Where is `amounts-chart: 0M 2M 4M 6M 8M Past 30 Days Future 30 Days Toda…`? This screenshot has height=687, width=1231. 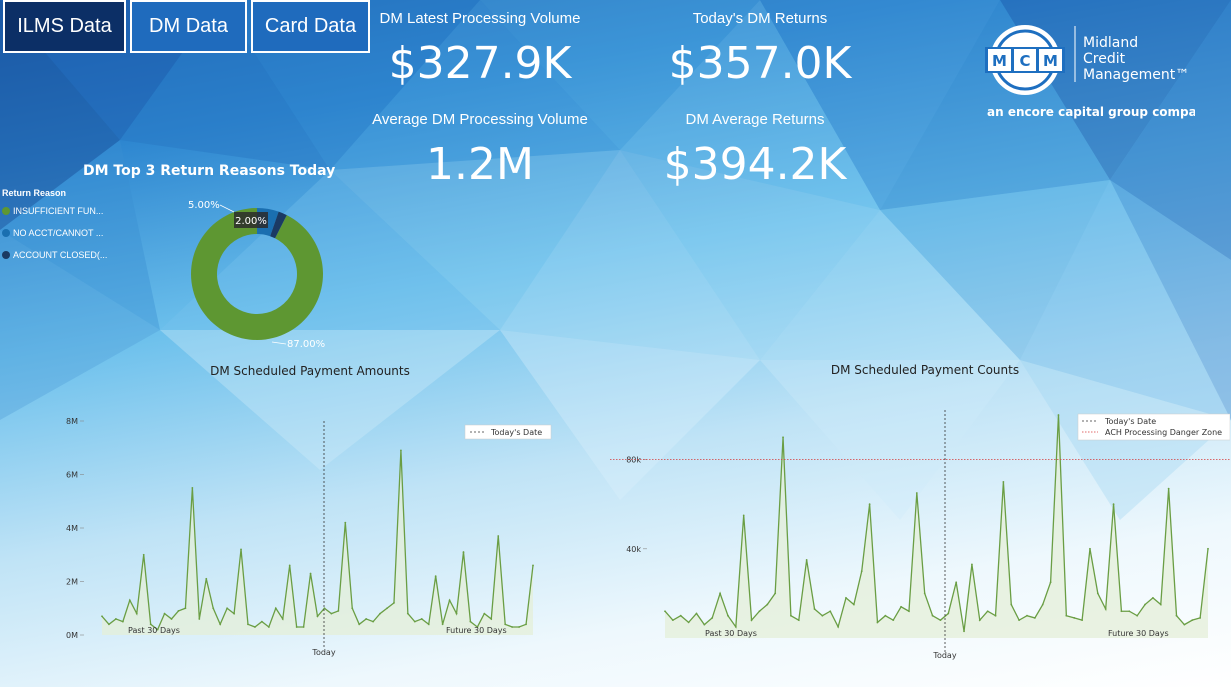
amounts-chart: 0M 2M 4M 6M 8M Past 30 Days Future 30 Days Toda… is located at coordinates (309, 537).